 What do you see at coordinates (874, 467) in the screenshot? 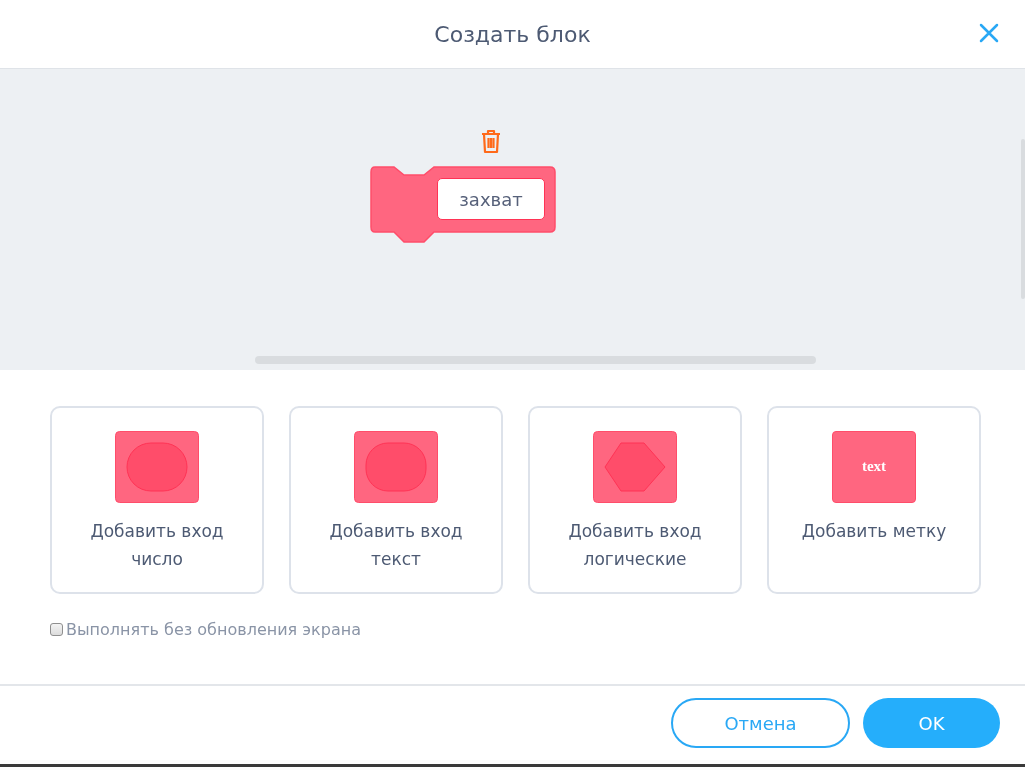
I see `label-icon: text` at bounding box center [874, 467].